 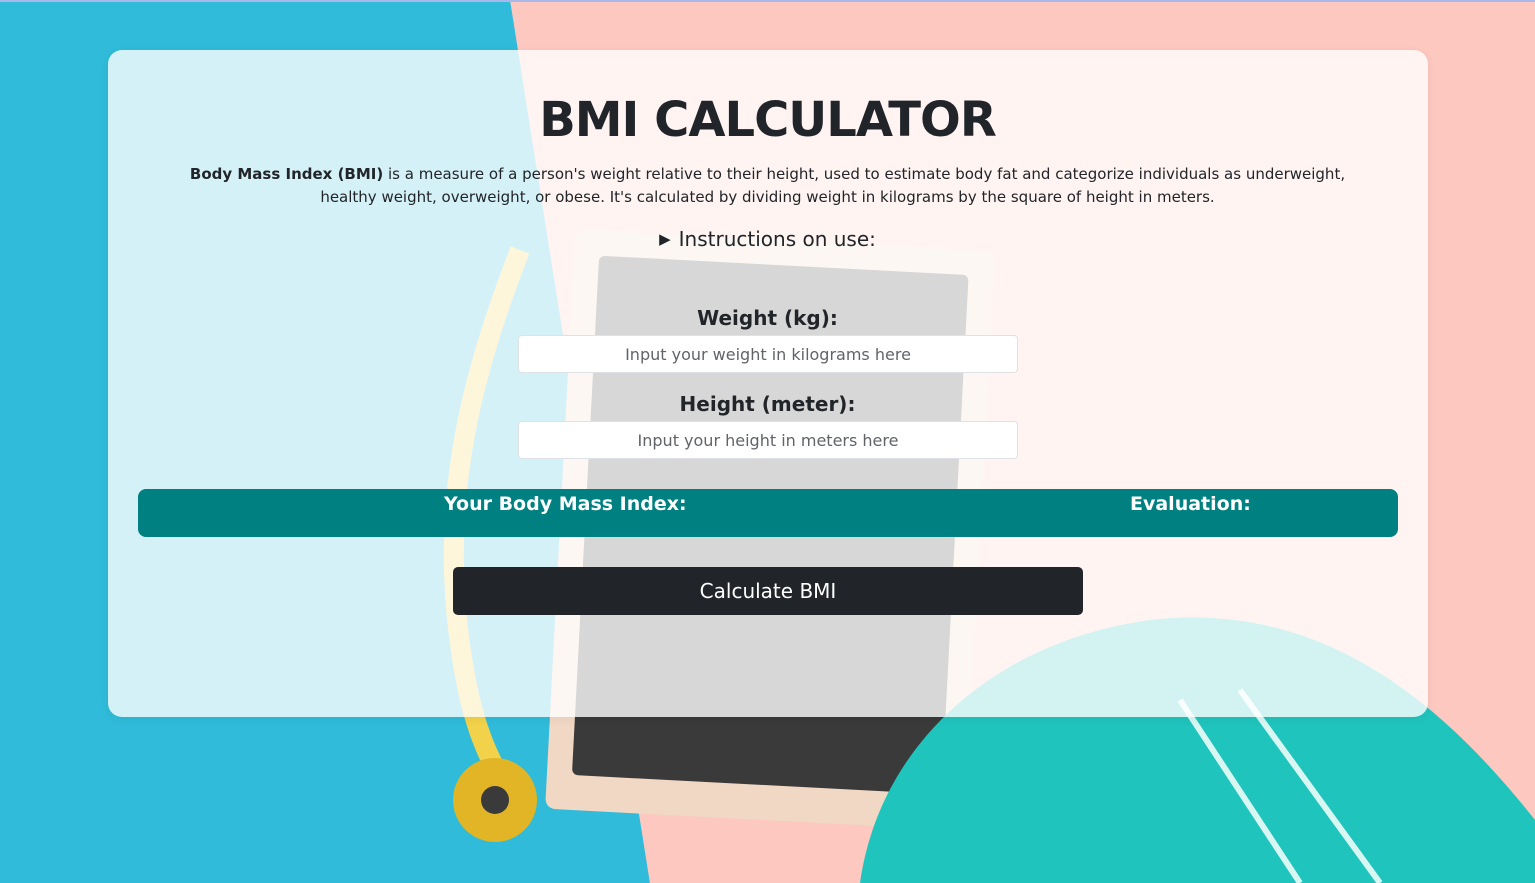 I want to click on weight-input, so click(x=768, y=354).